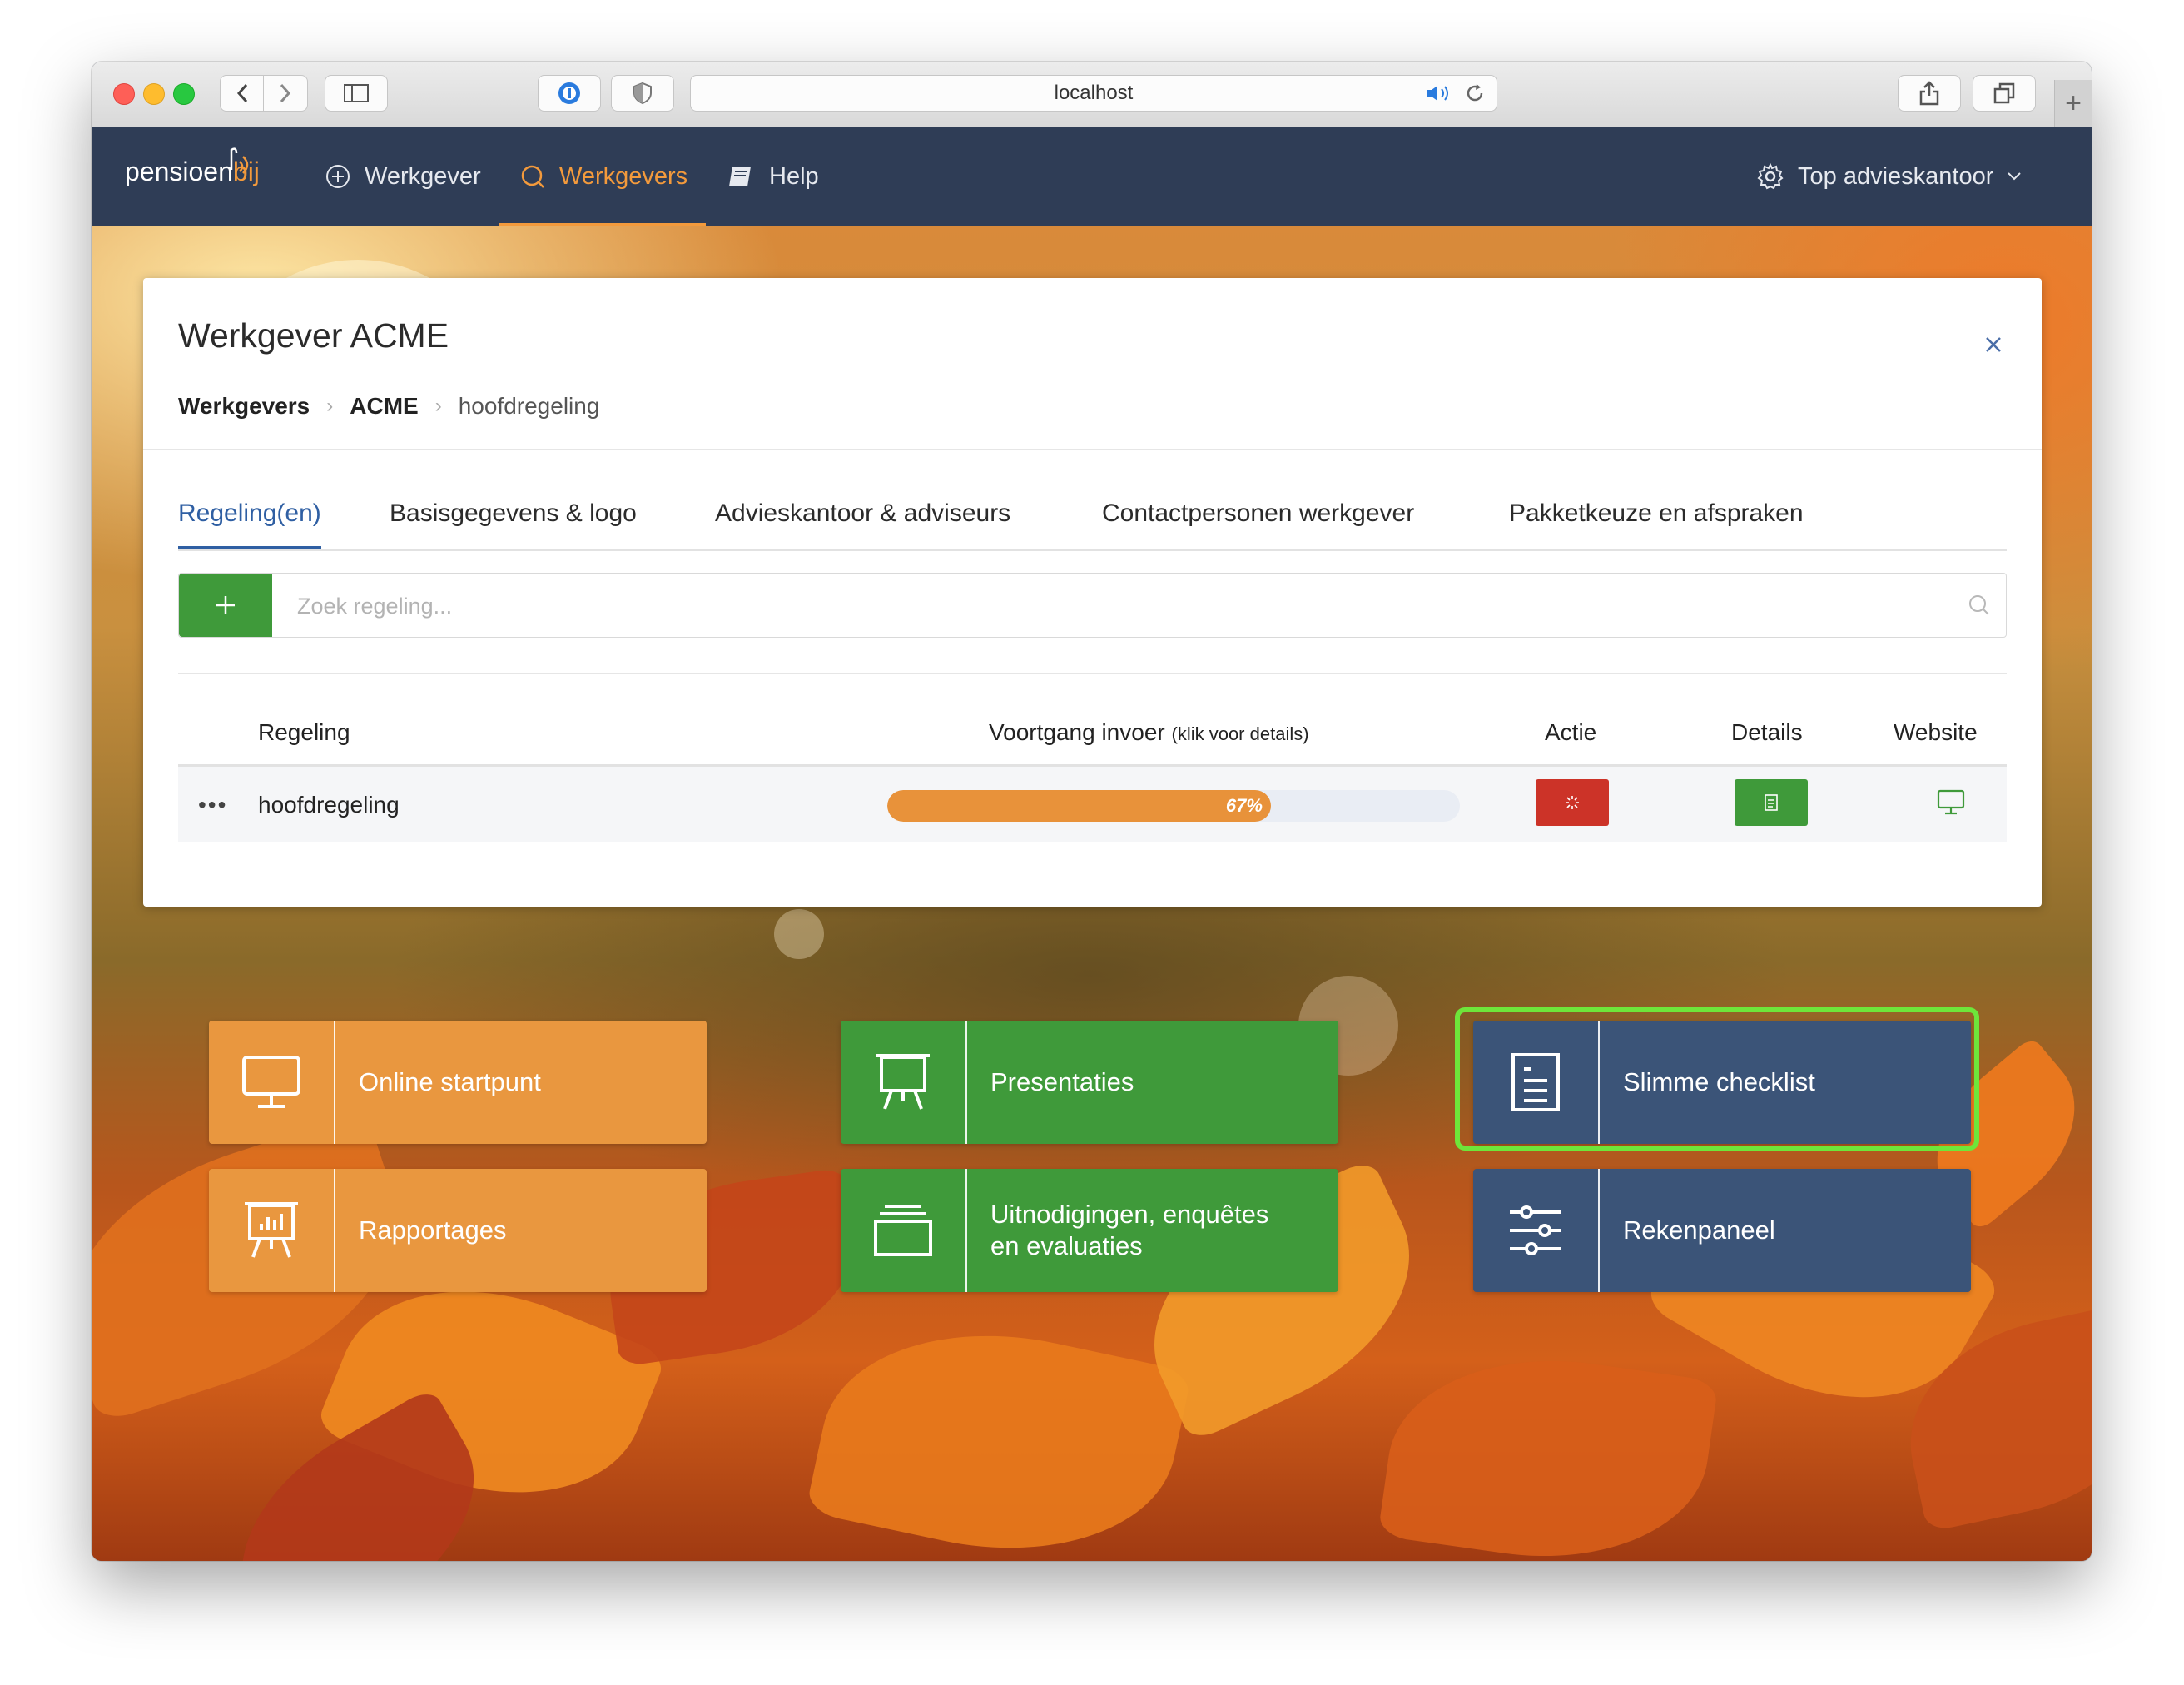  I want to click on sliders-icon, so click(1535, 1230).